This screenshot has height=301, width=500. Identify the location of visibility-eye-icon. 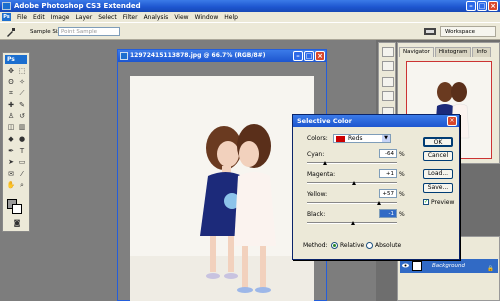
(405, 265).